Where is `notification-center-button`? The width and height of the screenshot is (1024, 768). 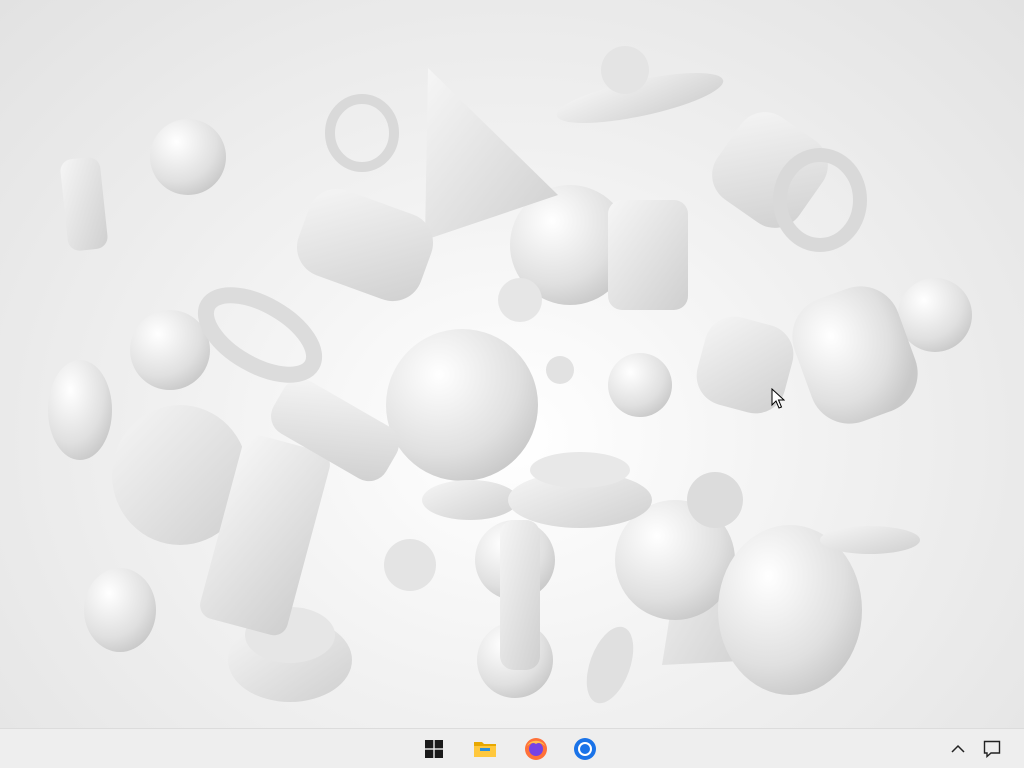 notification-center-button is located at coordinates (992, 748).